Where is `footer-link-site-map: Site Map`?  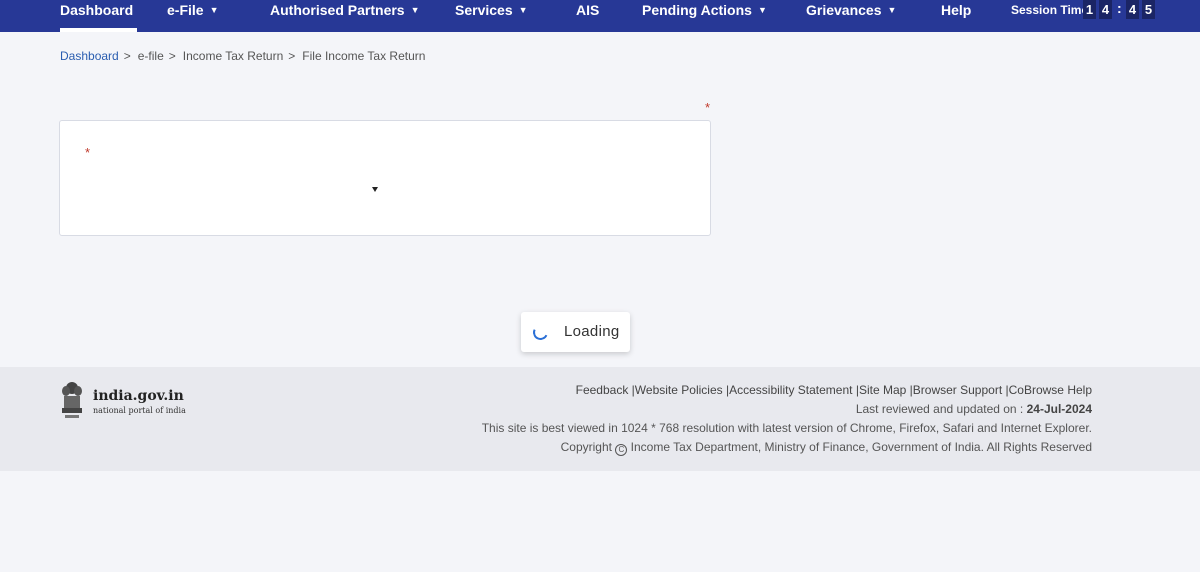
footer-link-site-map: Site Map is located at coordinates (882, 390).